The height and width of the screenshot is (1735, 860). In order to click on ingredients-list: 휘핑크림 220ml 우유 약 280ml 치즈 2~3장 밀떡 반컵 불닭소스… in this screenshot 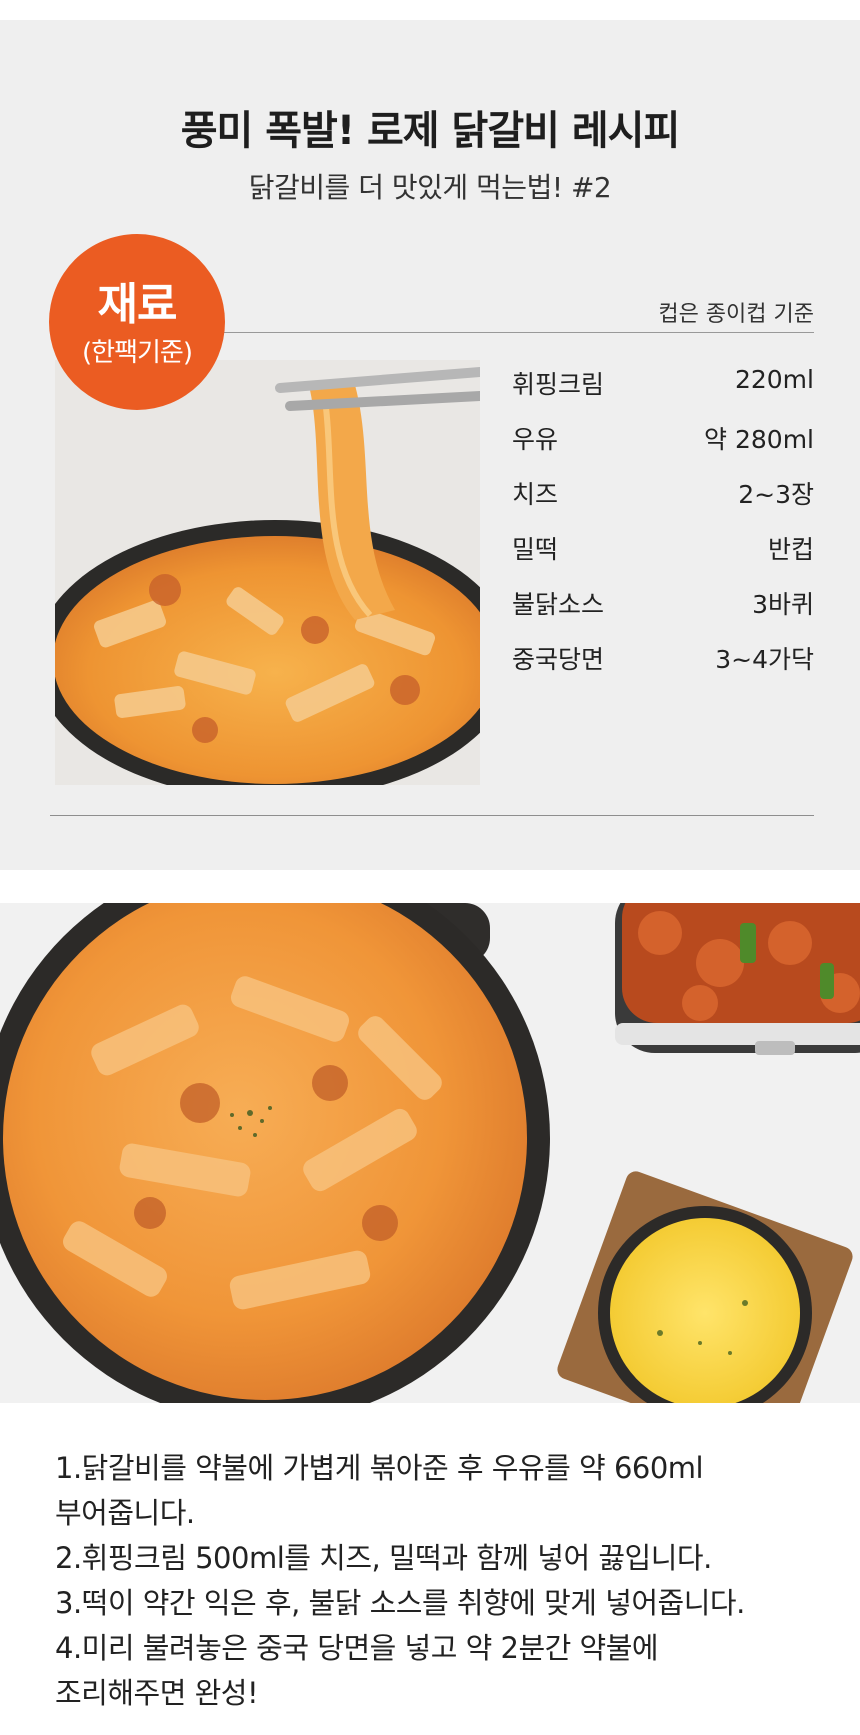, I will do `click(663, 525)`.